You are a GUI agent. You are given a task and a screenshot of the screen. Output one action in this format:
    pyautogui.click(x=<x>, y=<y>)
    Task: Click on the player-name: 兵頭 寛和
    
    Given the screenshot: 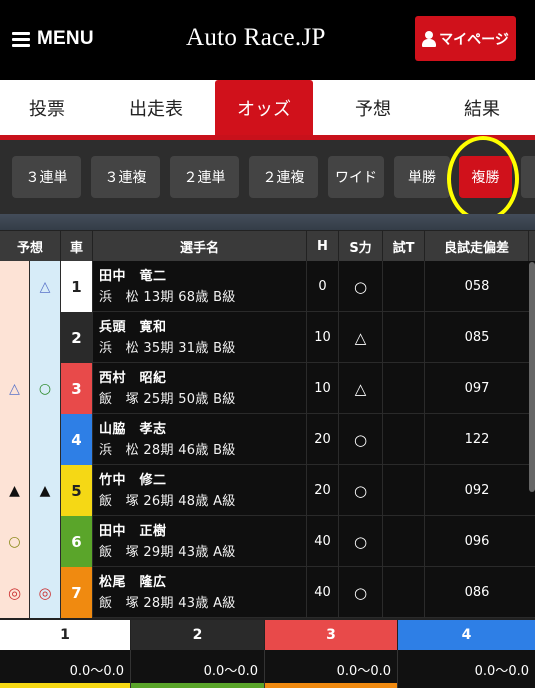 What is the action you would take?
    pyautogui.click(x=133, y=325)
    